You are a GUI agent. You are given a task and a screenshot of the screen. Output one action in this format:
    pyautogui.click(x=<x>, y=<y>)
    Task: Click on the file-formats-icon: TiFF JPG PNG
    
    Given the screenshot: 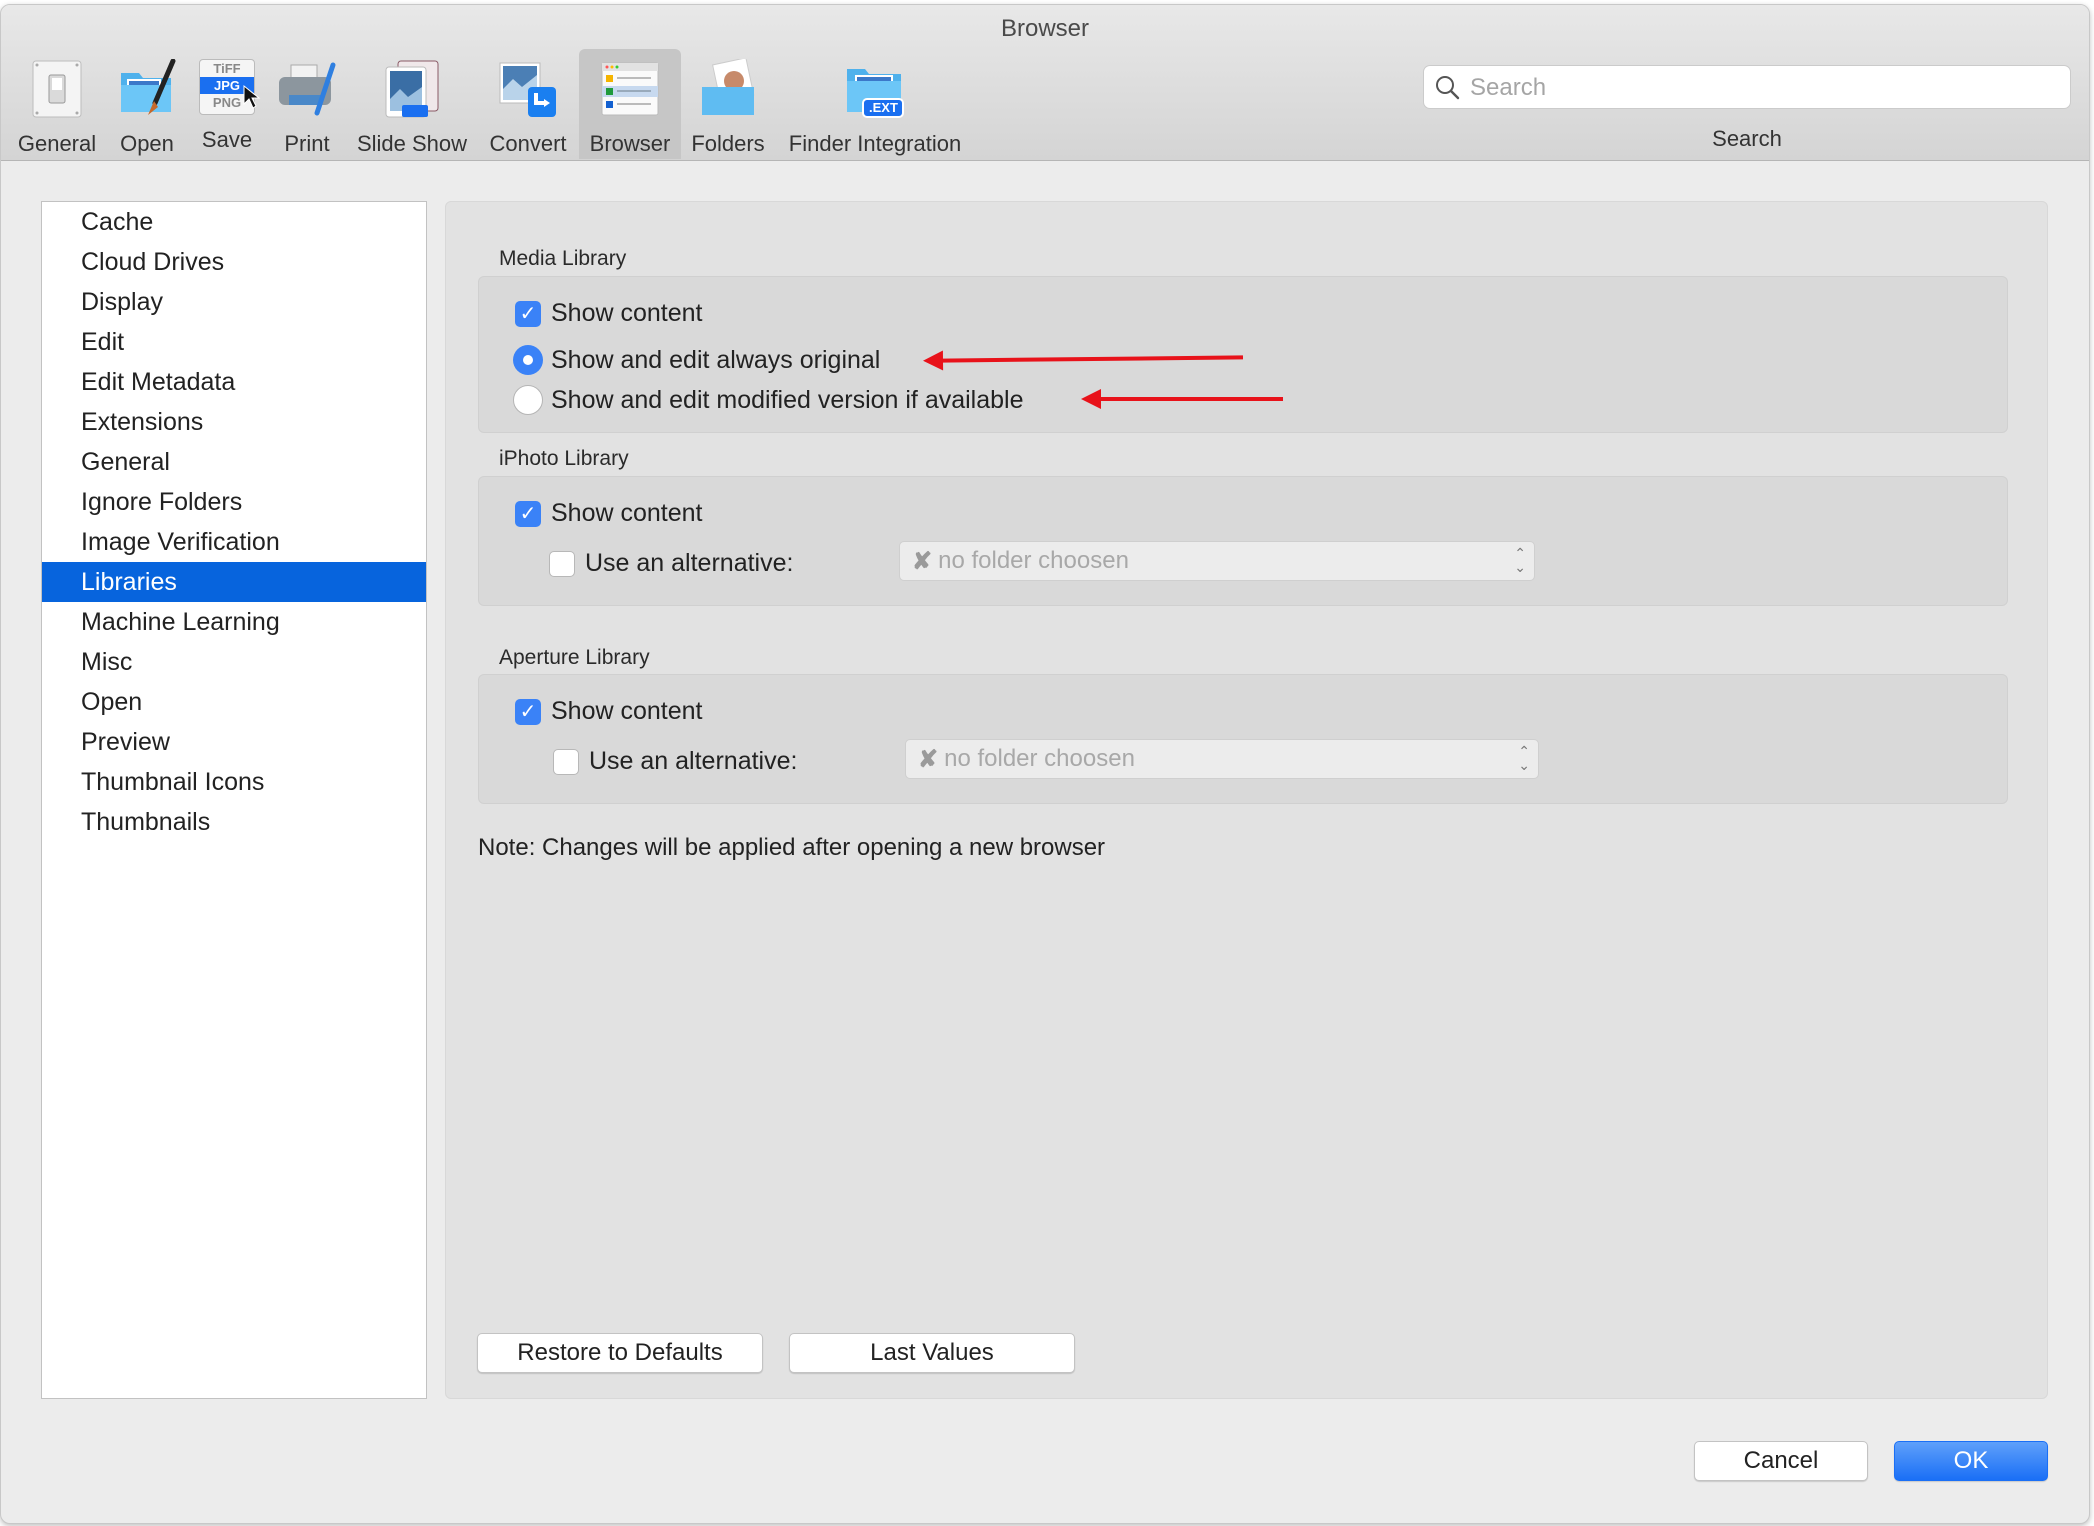 What is the action you would take?
    pyautogui.click(x=230, y=87)
    